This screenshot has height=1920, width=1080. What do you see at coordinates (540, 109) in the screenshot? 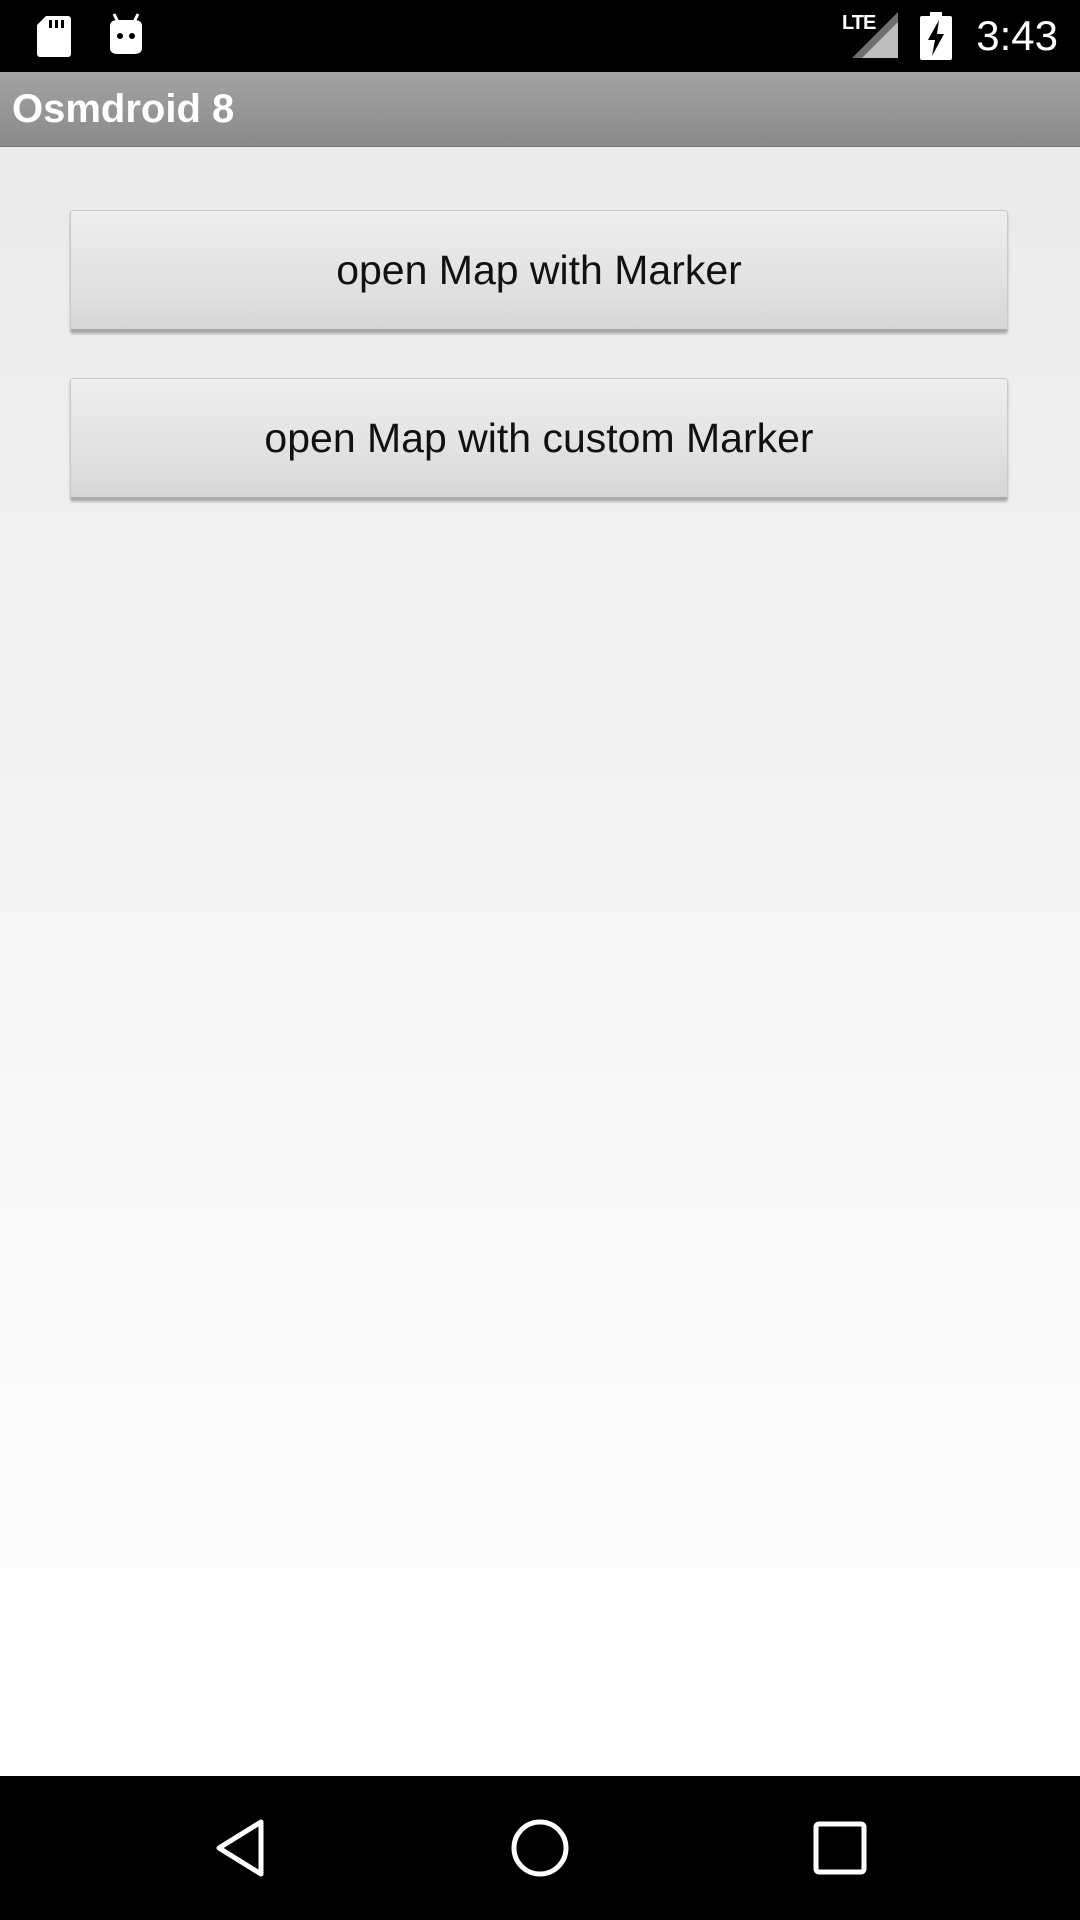
I see `action-bar: Osmdroid 8` at bounding box center [540, 109].